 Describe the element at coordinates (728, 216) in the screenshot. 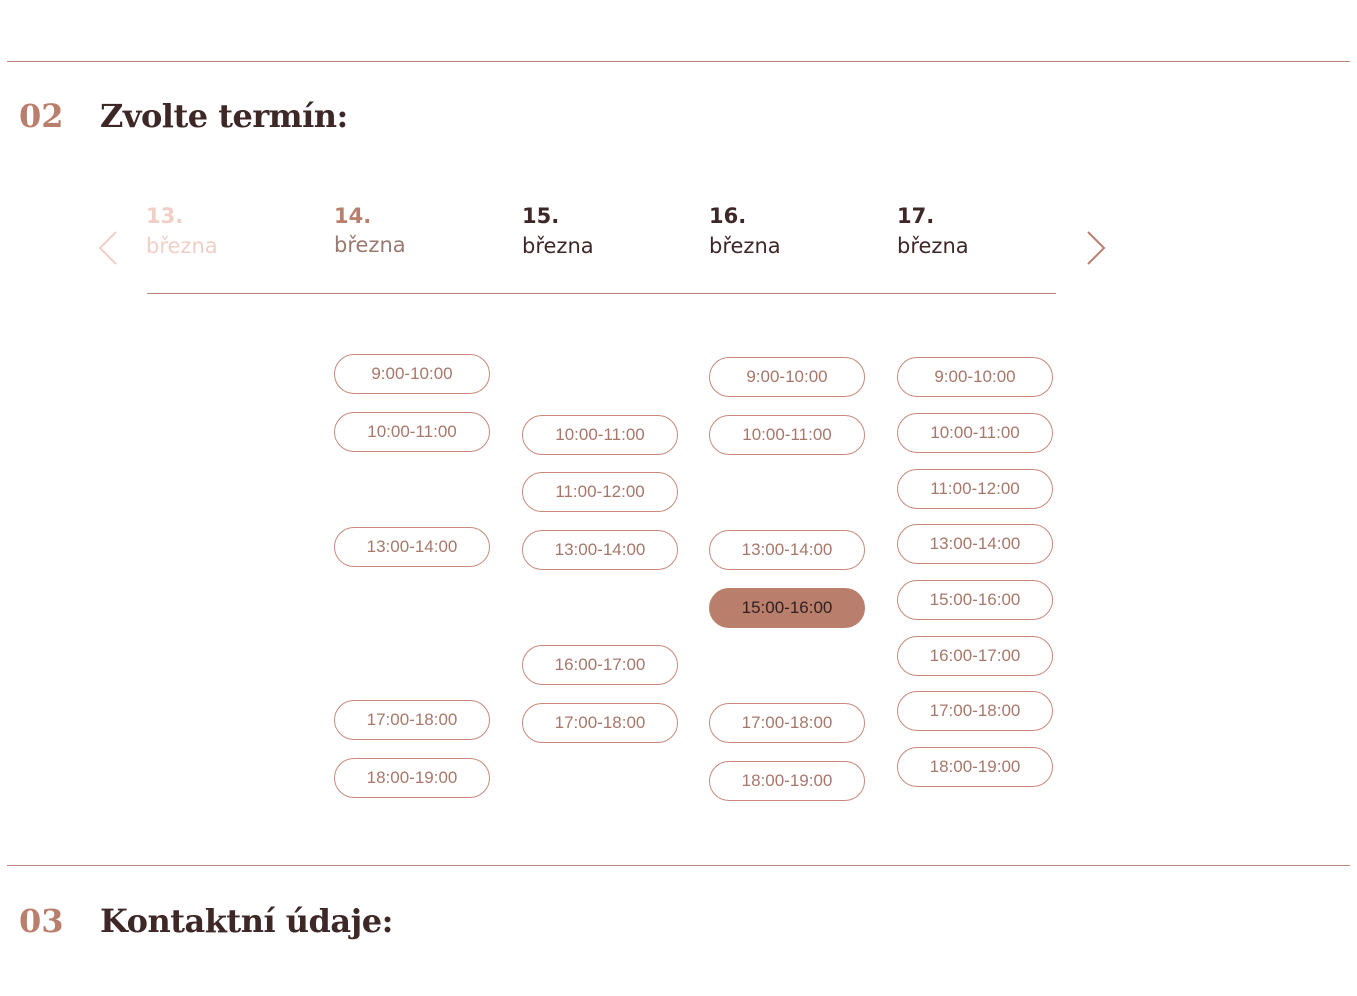

I see `day-number: 16.` at that location.